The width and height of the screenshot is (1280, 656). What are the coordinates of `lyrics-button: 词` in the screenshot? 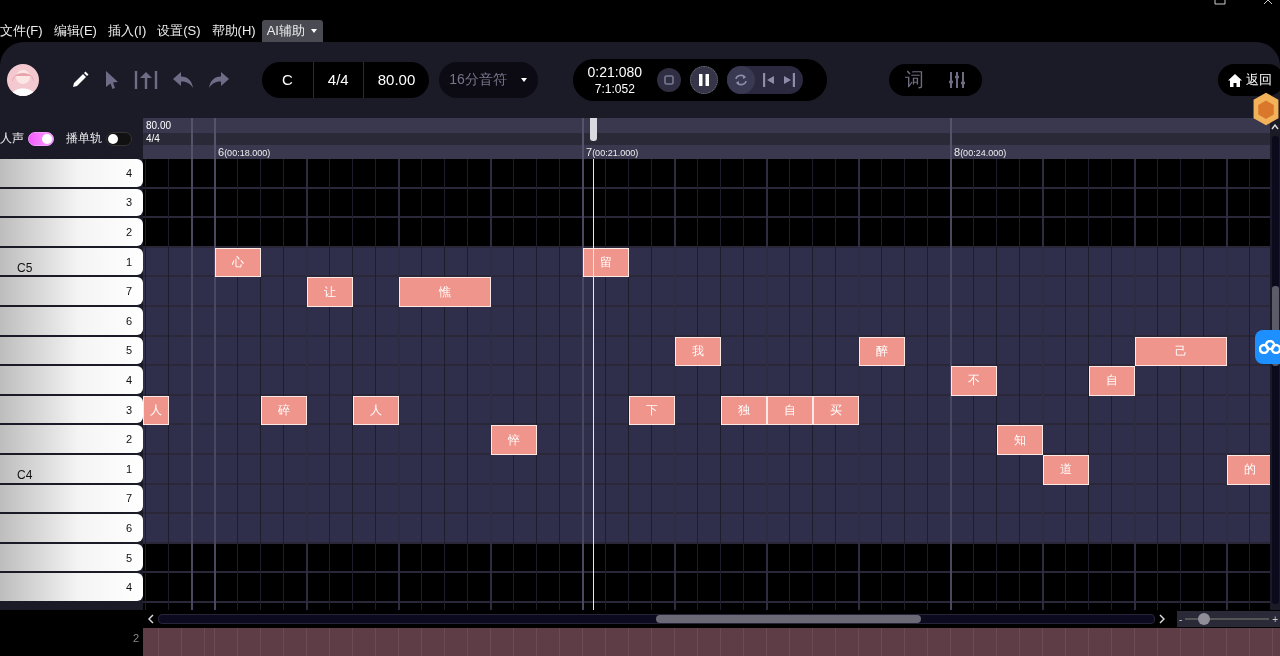 It's located at (914, 80).